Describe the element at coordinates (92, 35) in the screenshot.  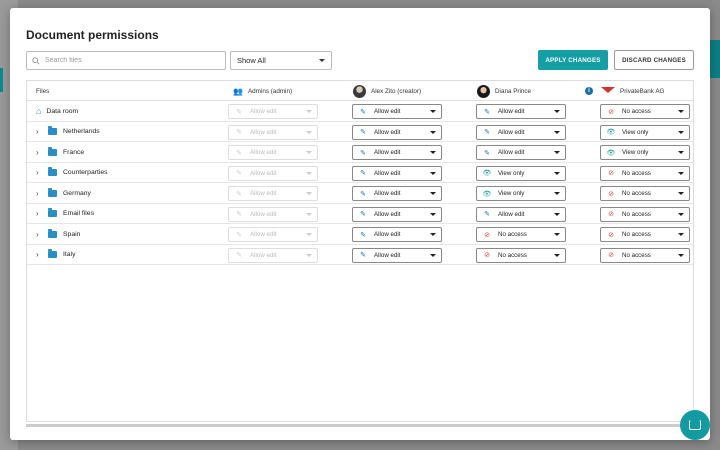
I see `modal-title: Document permissions` at that location.